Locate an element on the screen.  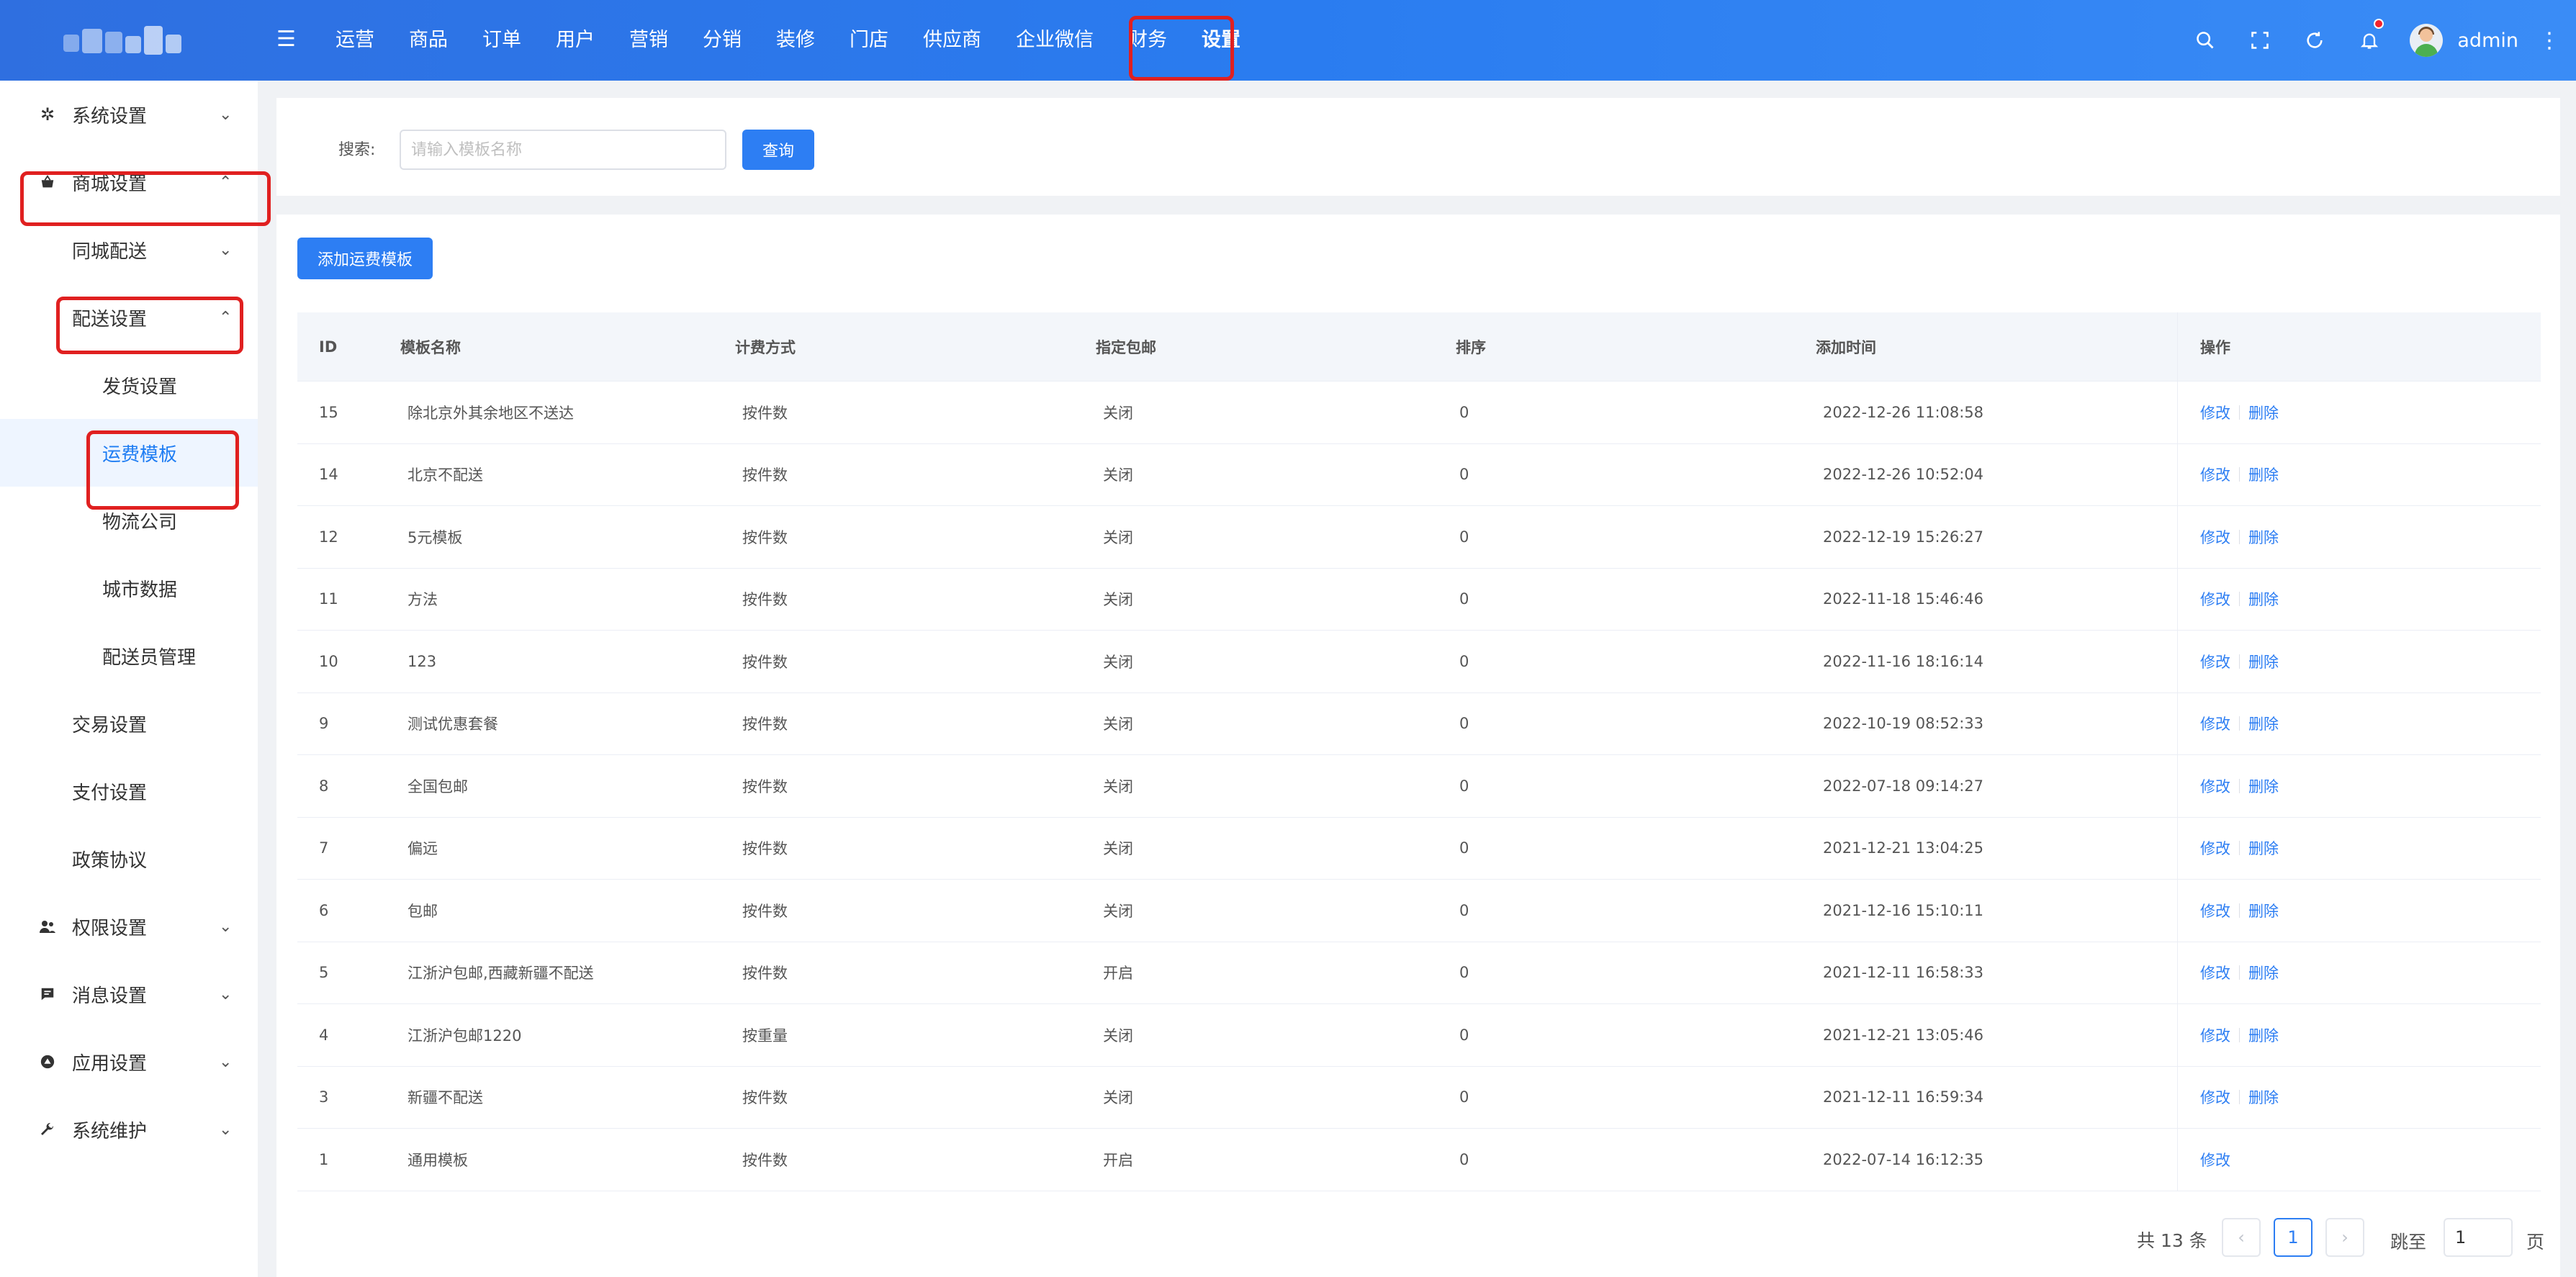
column-divider is located at coordinates (2177, 662).